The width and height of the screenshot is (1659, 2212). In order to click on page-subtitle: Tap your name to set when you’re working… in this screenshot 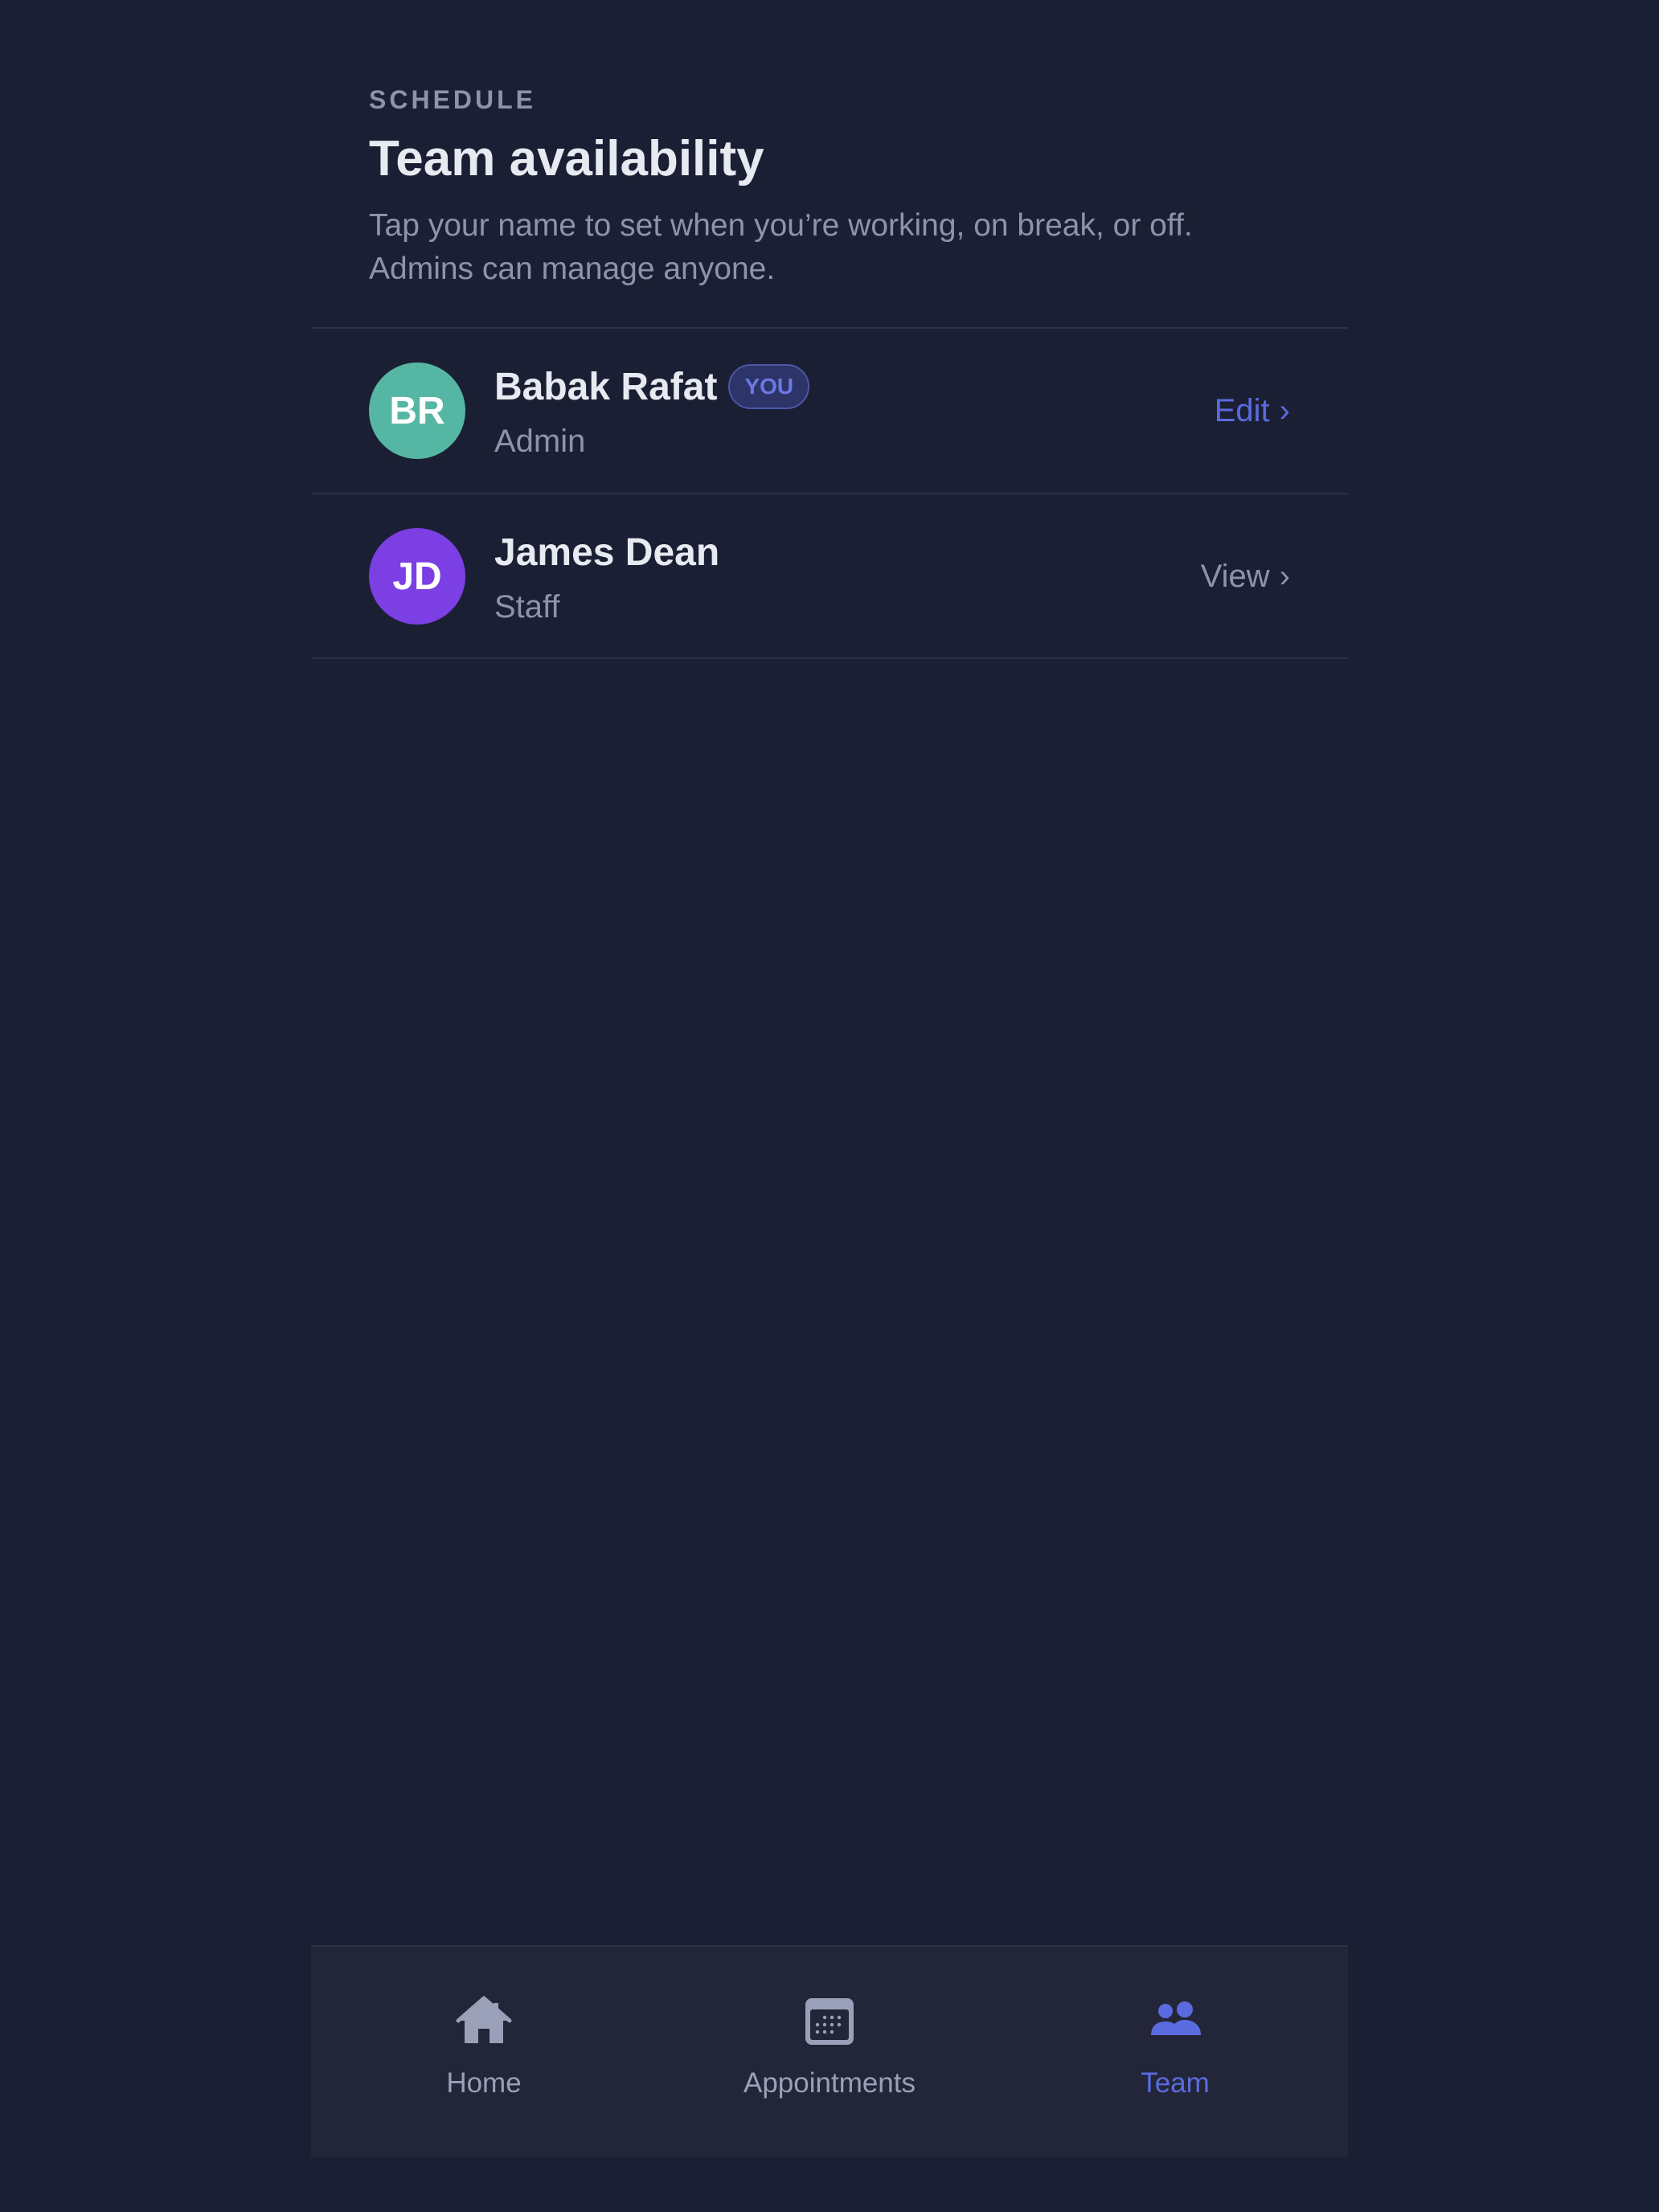, I will do `click(827, 248)`.